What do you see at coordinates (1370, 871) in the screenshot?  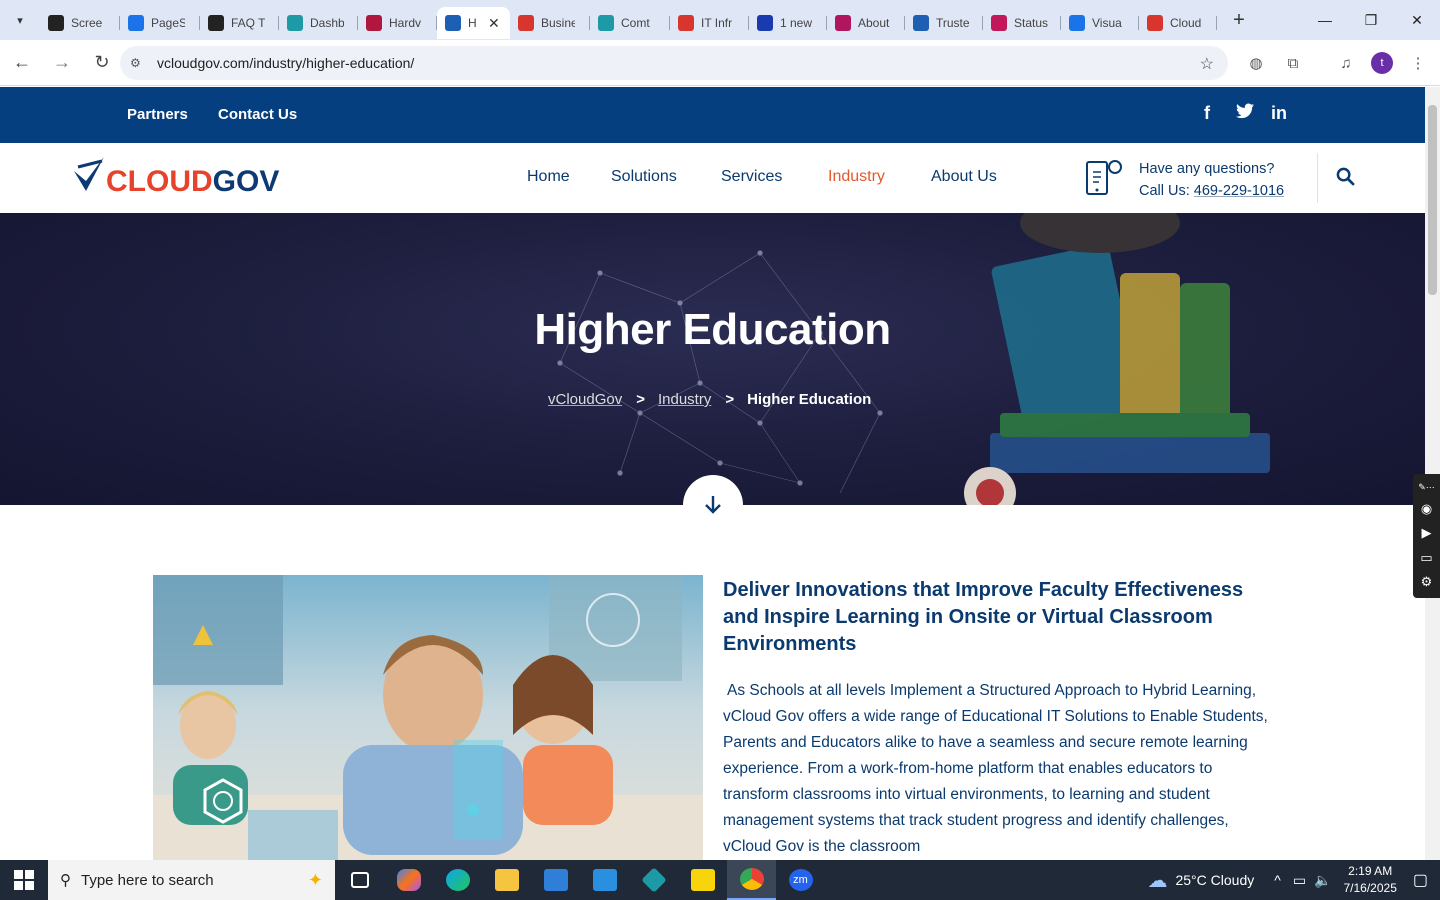 I see `clock-time: 2:19 AM` at bounding box center [1370, 871].